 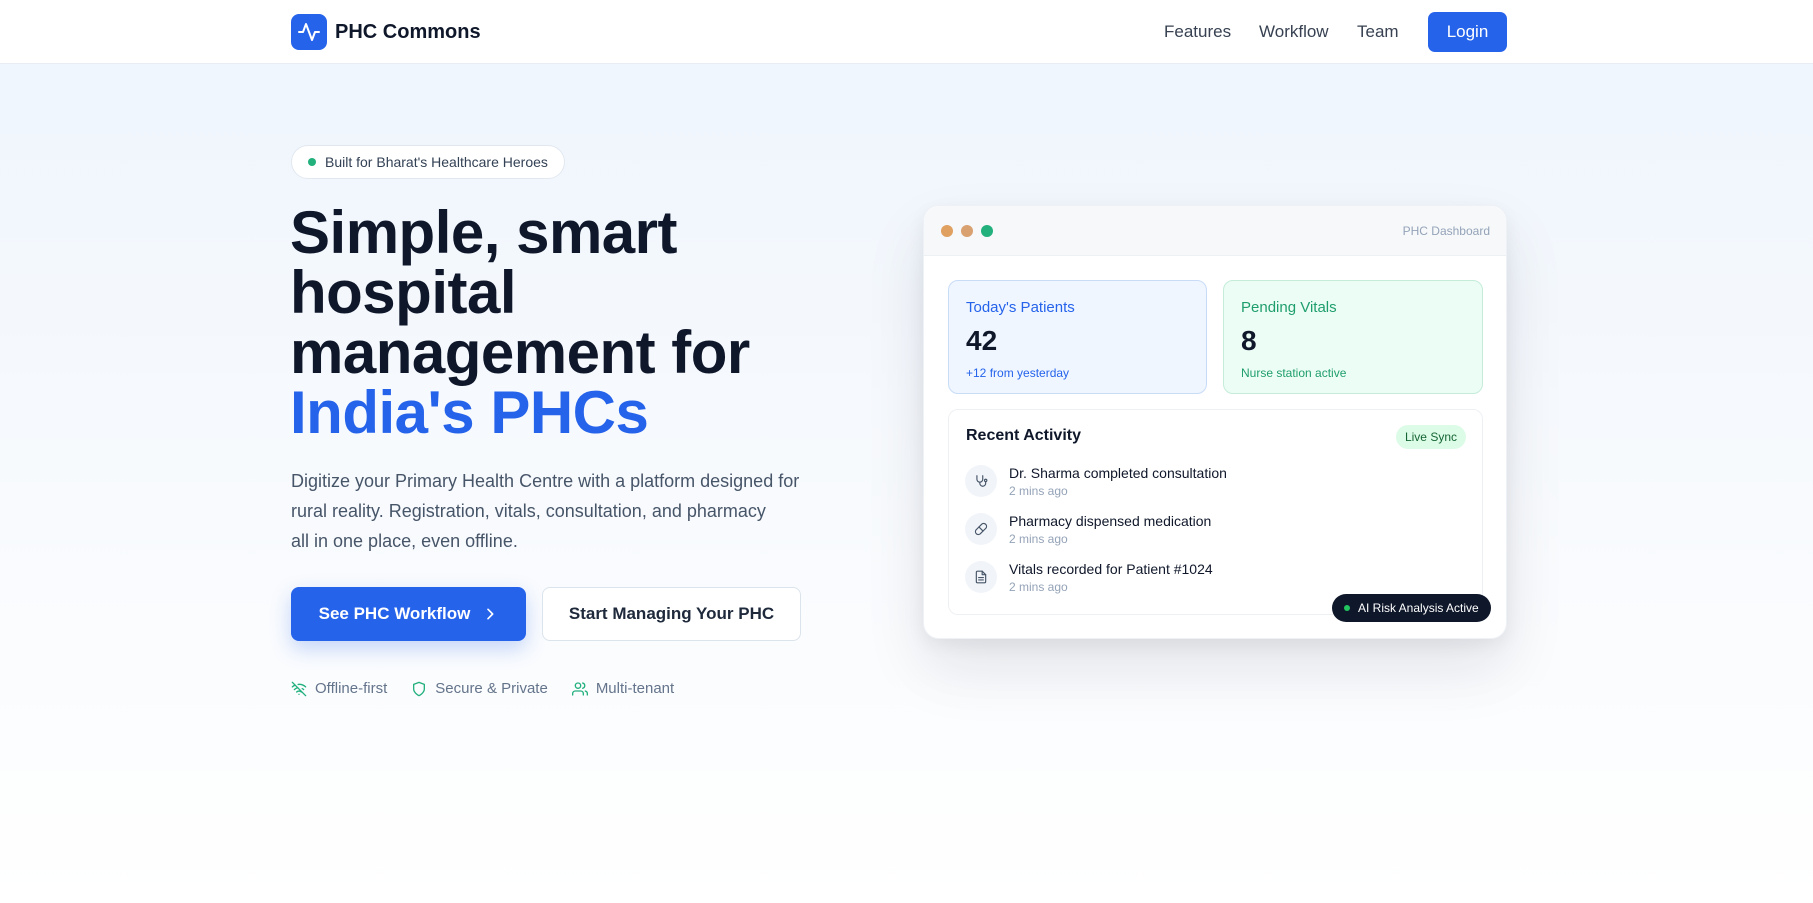 What do you see at coordinates (490, 614) in the screenshot?
I see `chevron-right-icon` at bounding box center [490, 614].